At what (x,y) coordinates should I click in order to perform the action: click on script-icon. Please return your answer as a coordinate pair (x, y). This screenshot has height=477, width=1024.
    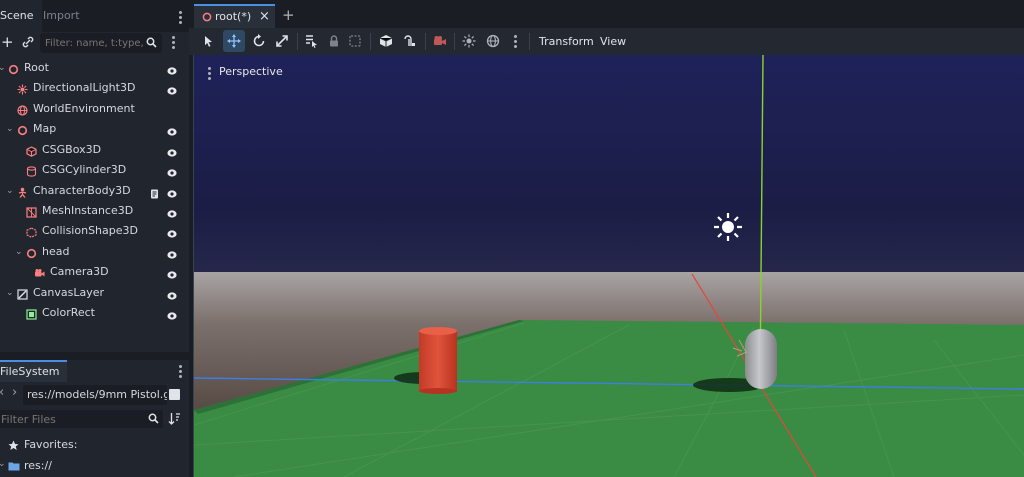
    Looking at the image, I should click on (154, 192).